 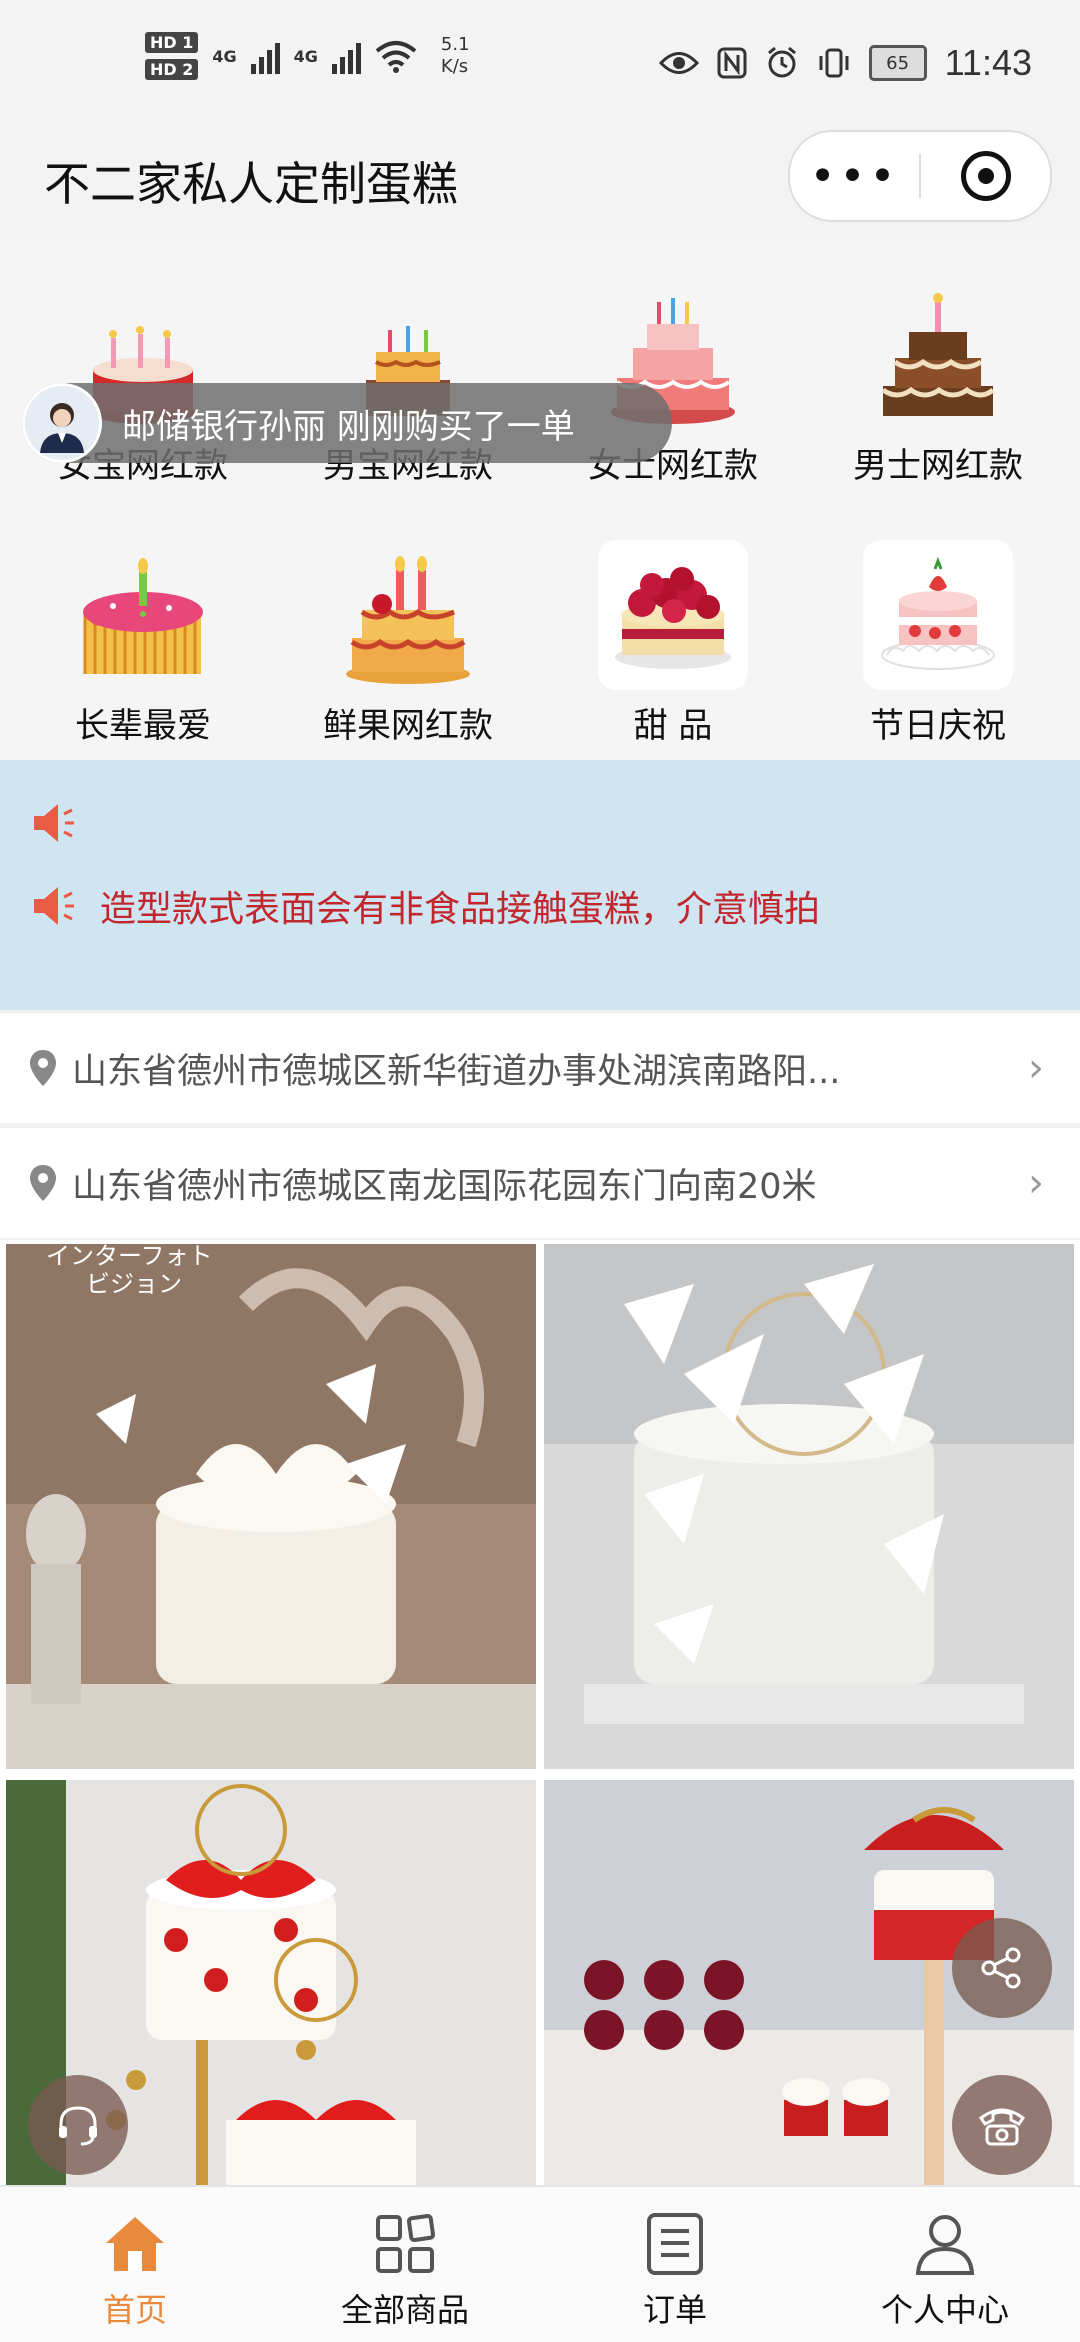 I want to click on customer-service-button, so click(x=78, y=2125).